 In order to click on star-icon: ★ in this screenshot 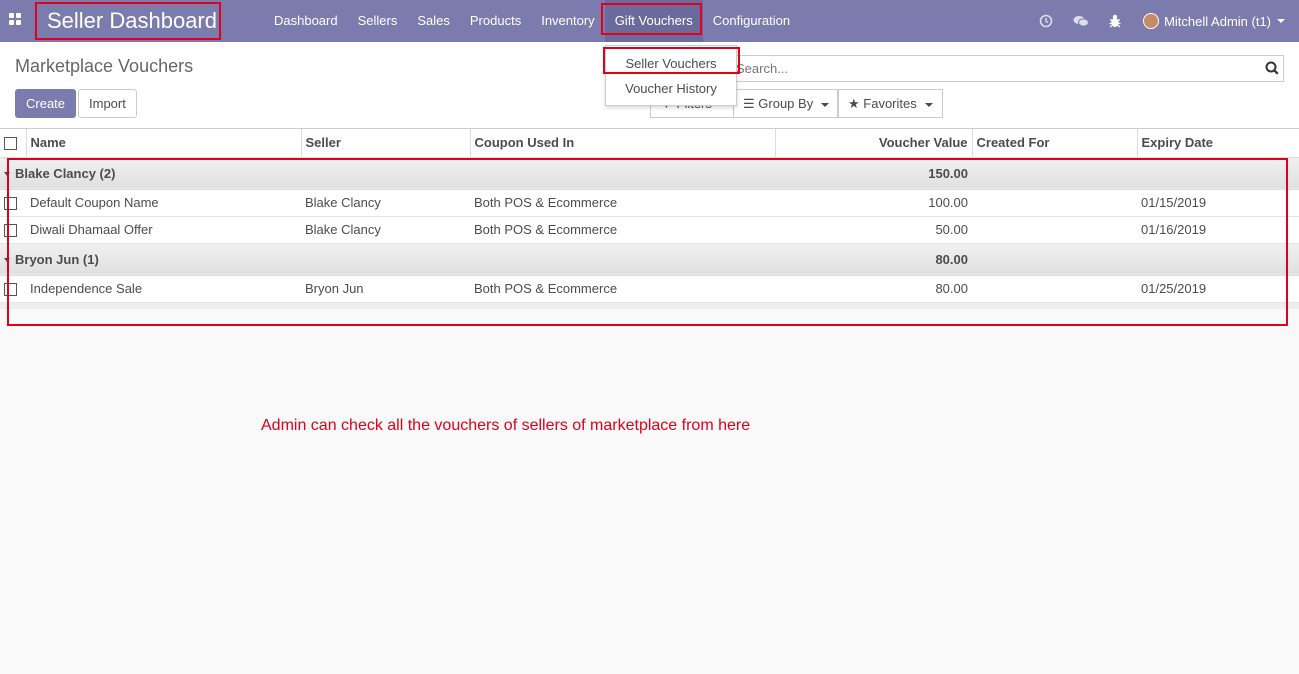, I will do `click(854, 103)`.